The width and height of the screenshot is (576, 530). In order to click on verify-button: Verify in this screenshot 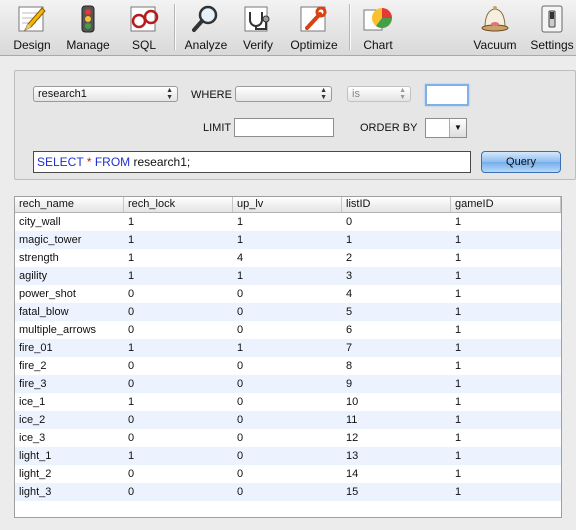, I will do `click(258, 27)`.